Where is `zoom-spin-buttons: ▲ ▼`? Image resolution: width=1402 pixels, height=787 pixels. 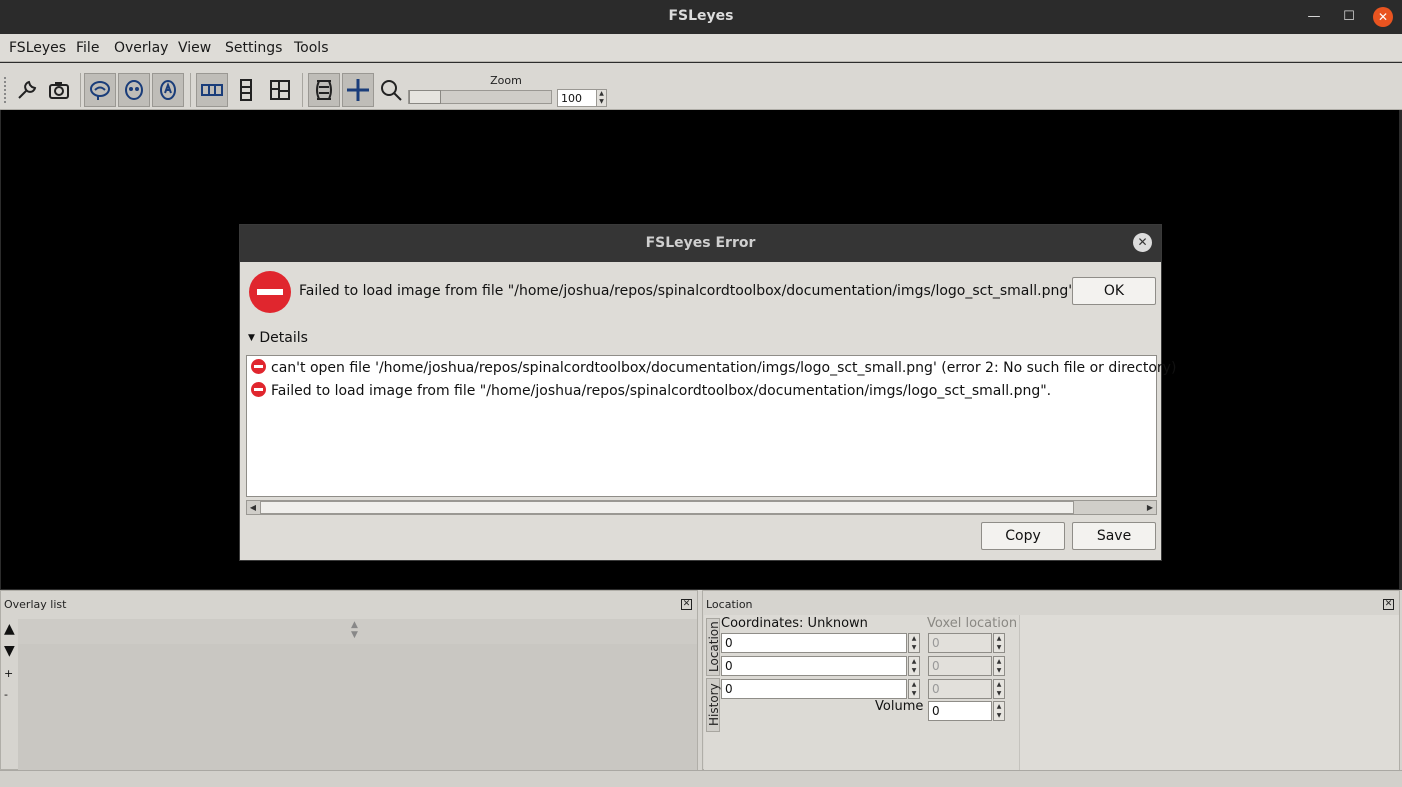 zoom-spin-buttons: ▲ ▼ is located at coordinates (601, 98).